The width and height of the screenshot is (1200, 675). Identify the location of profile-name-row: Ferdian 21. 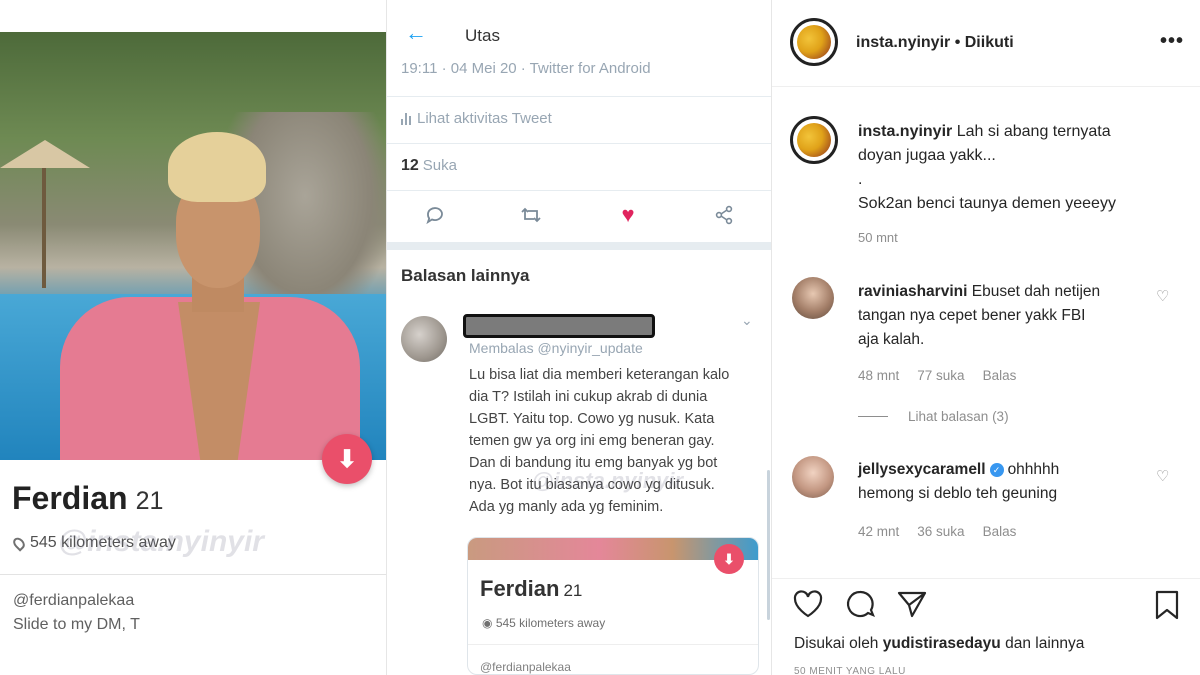
(87, 498).